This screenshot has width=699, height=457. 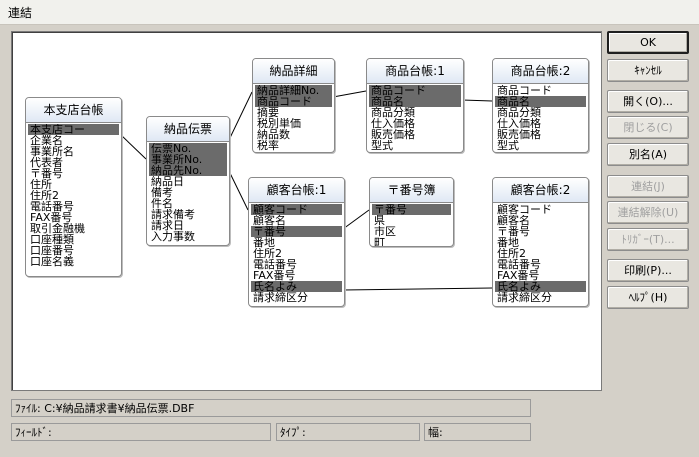 I want to click on type-field: ﾀｲﾌﾟ:, so click(x=348, y=432).